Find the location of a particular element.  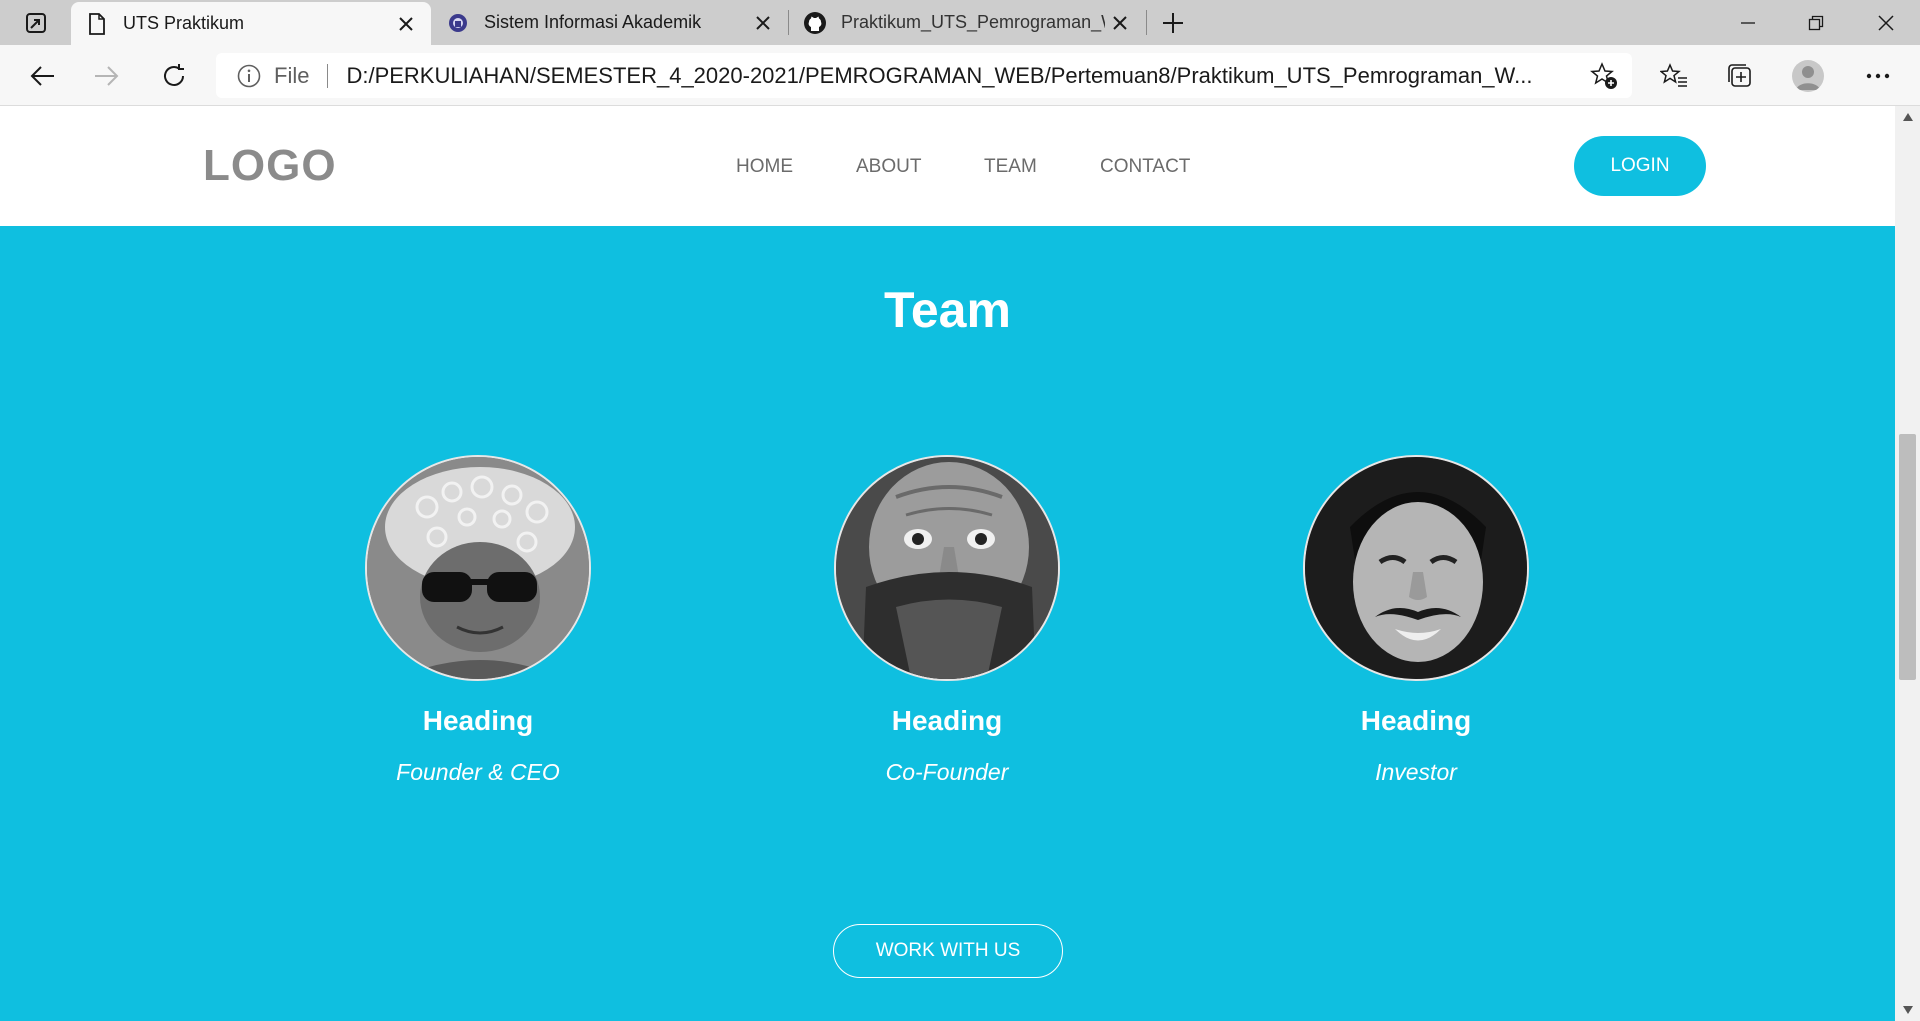

forward-button is located at coordinates (107, 76).